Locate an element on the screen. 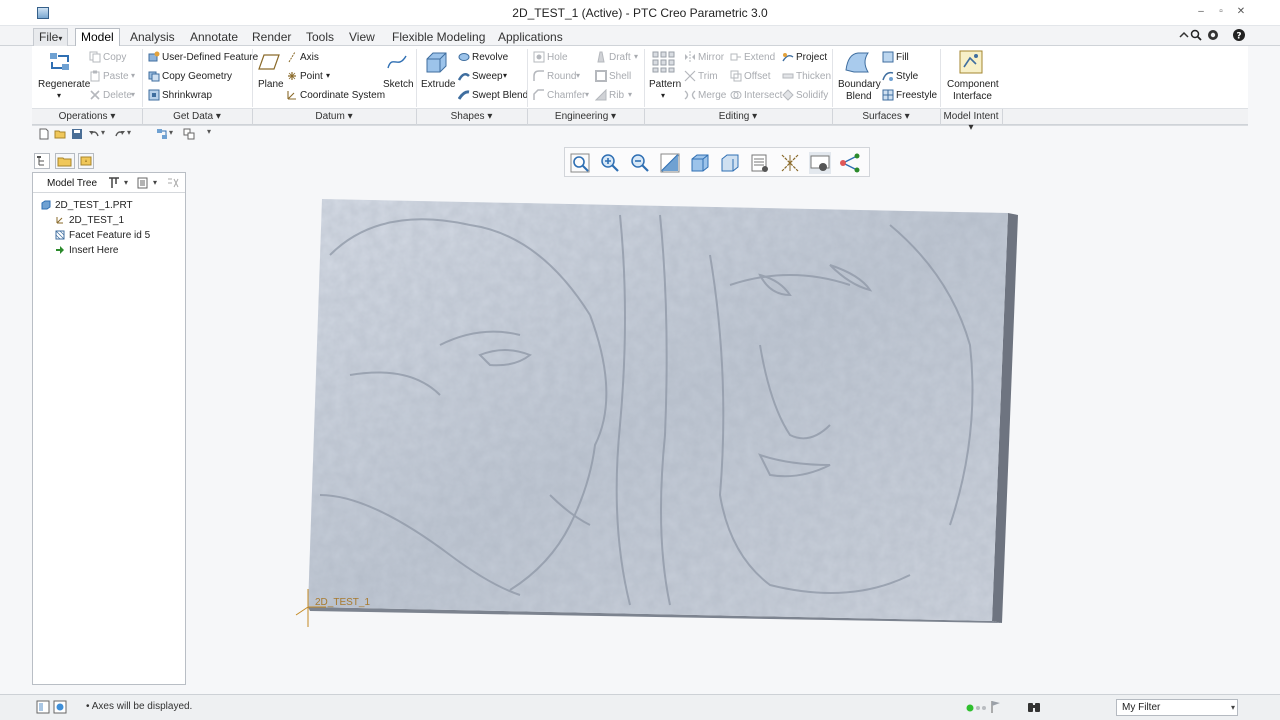 Image resolution: width=1280 pixels, height=720 pixels. maximize-icon: ▫ is located at coordinates (1221, 12).